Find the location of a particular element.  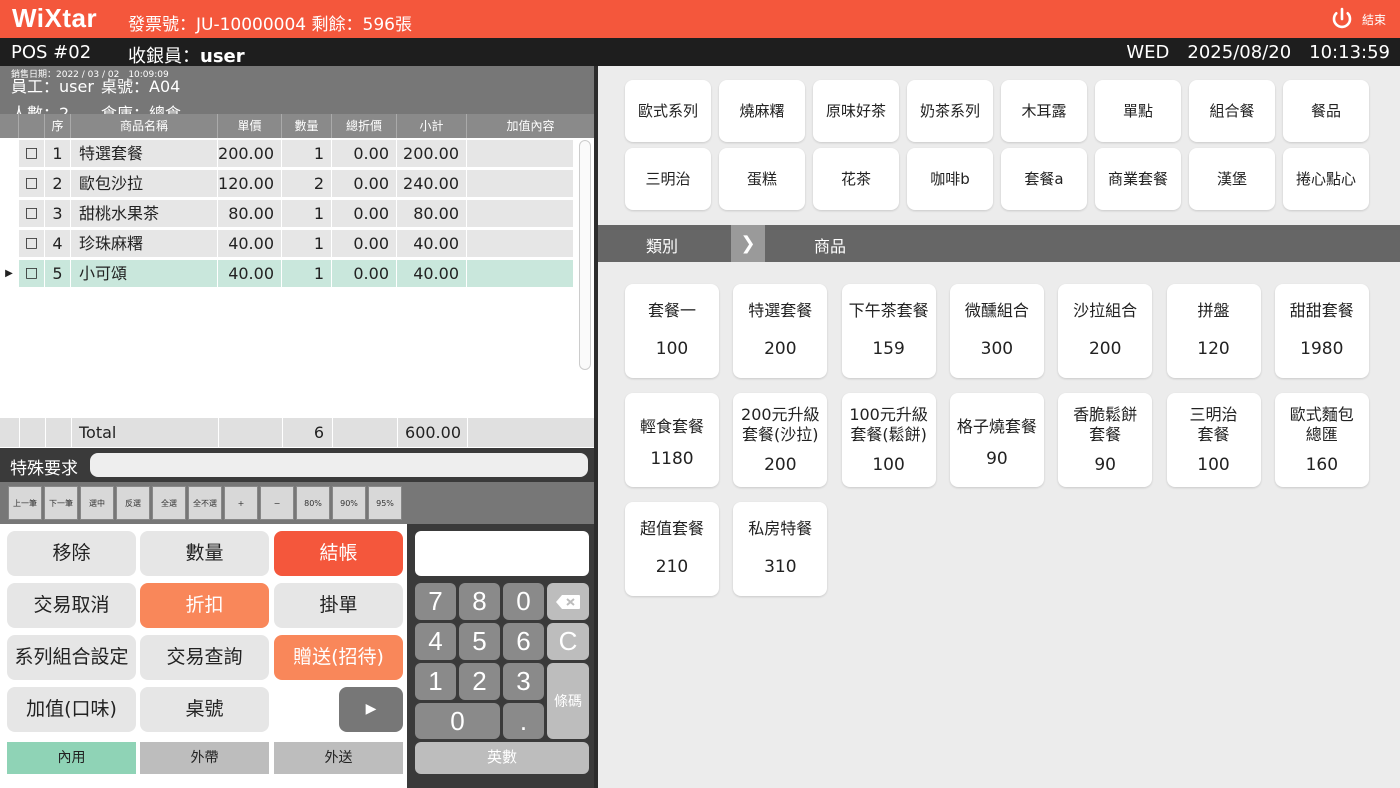

key-0-top: 0 is located at coordinates (523, 601).